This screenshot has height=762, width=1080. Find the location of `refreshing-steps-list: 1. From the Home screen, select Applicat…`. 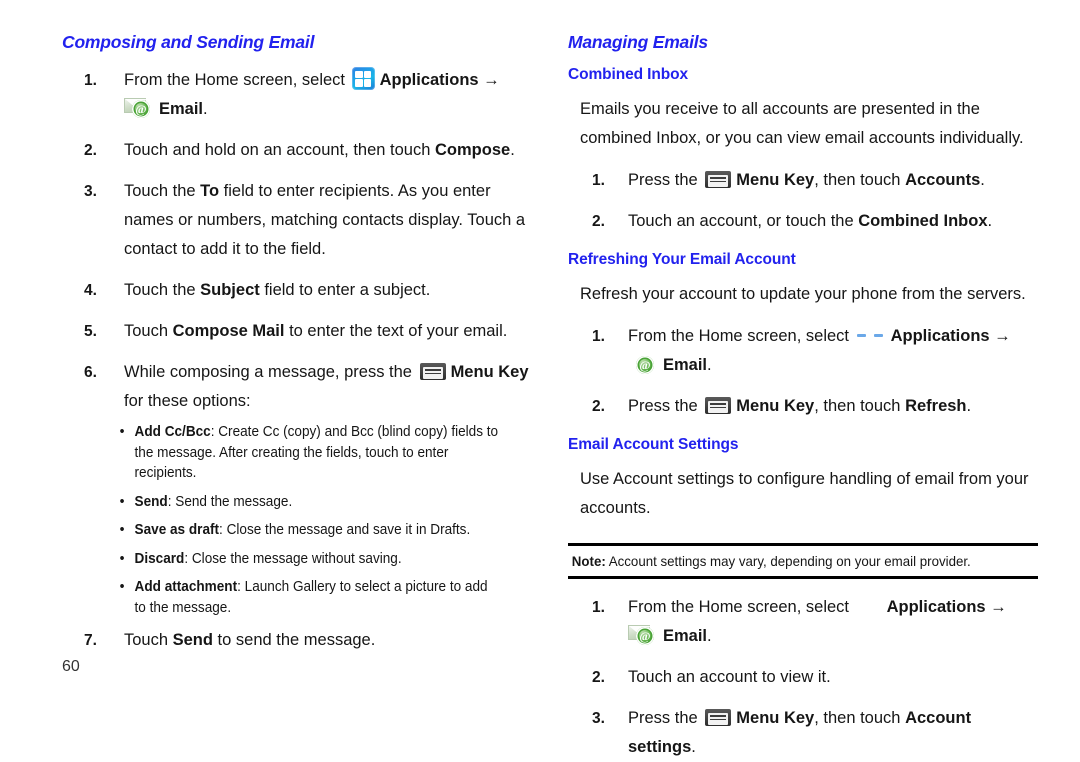

refreshing-steps-list: 1. From the Home screen, select Applicat… is located at coordinates (803, 371).